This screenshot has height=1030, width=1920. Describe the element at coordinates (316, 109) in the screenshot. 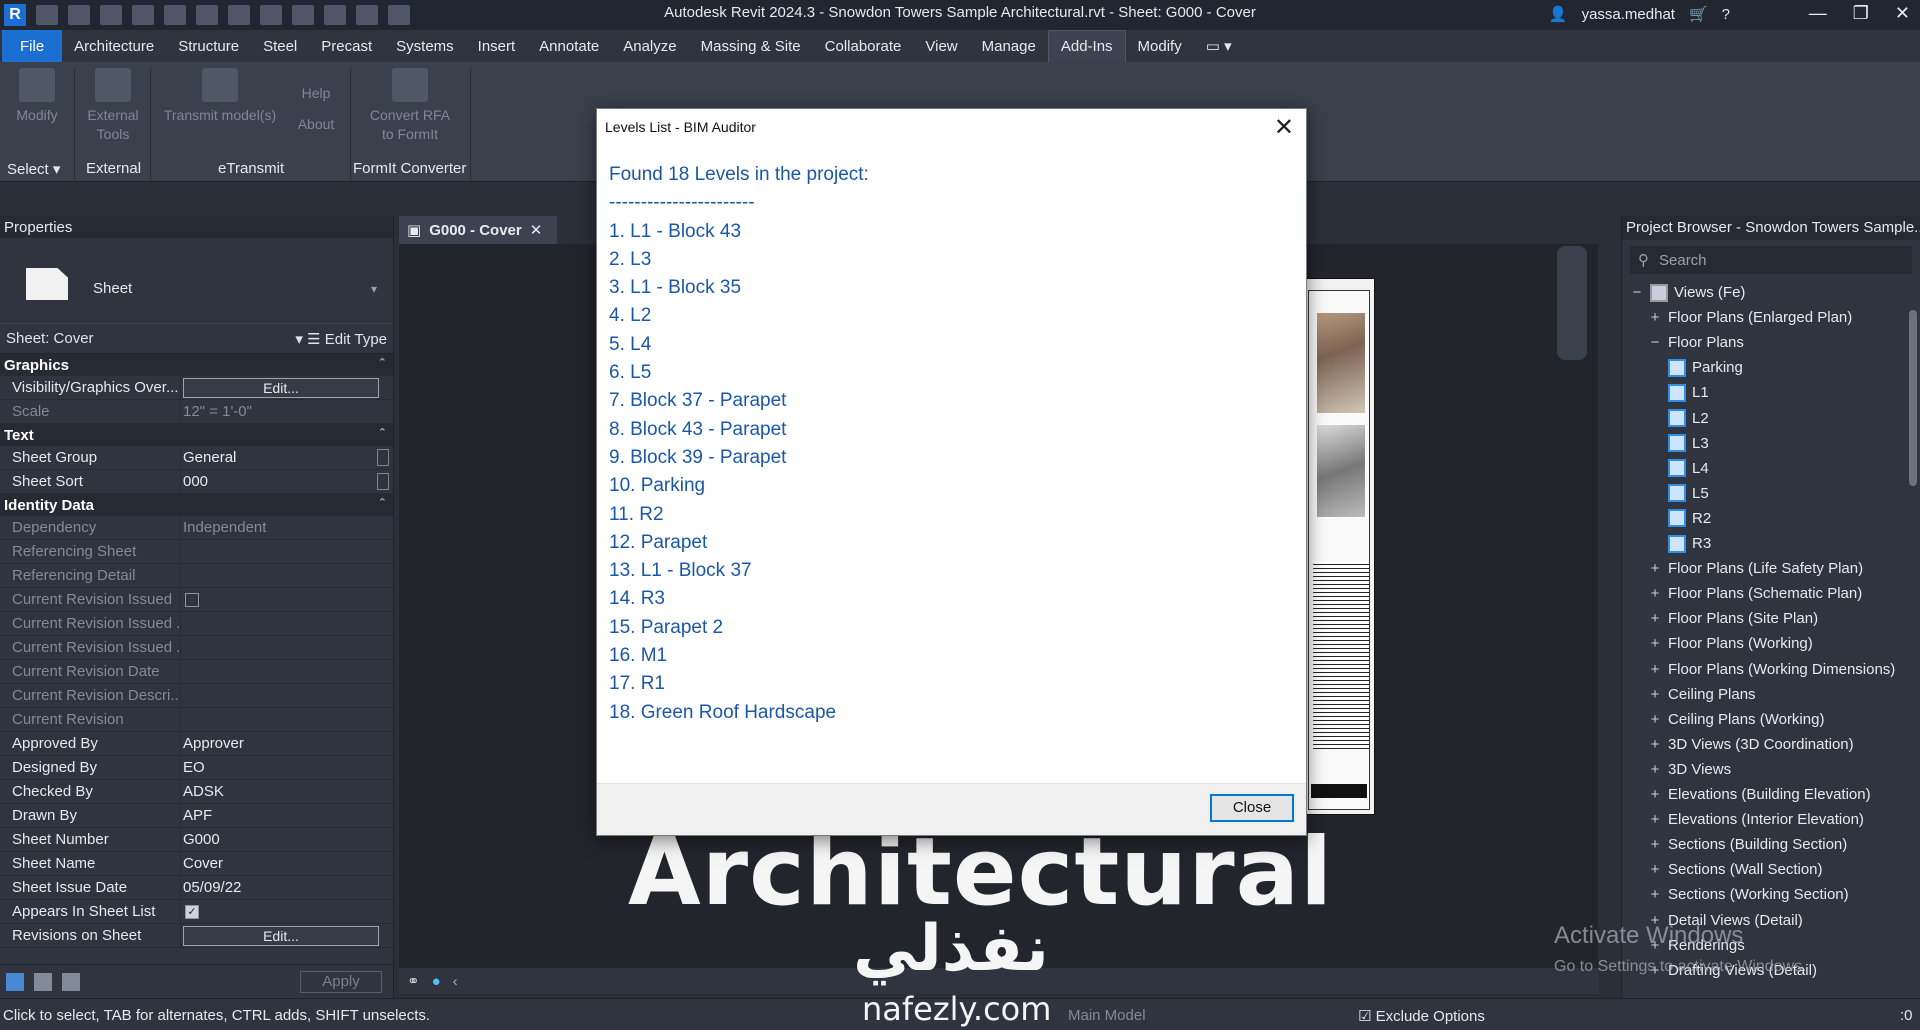

I see `help-button: Help About` at that location.